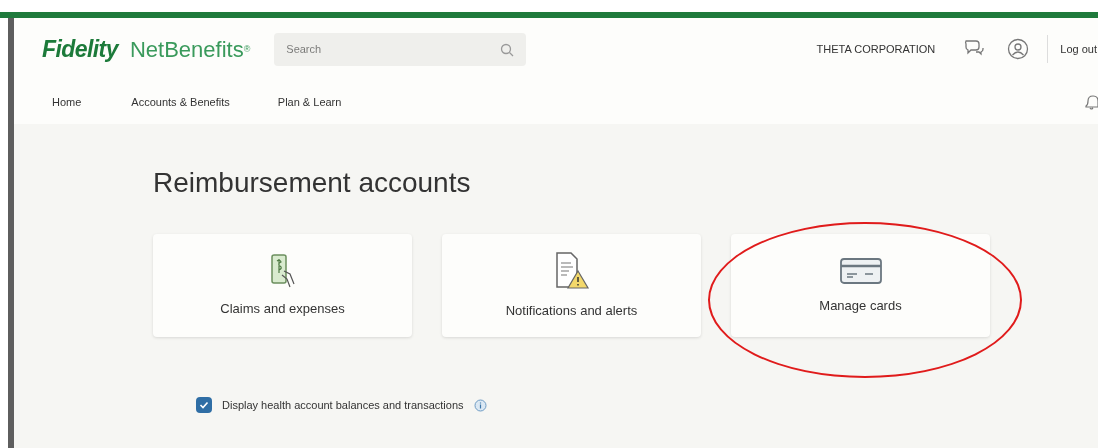  What do you see at coordinates (1018, 49) in the screenshot?
I see `user-icon` at bounding box center [1018, 49].